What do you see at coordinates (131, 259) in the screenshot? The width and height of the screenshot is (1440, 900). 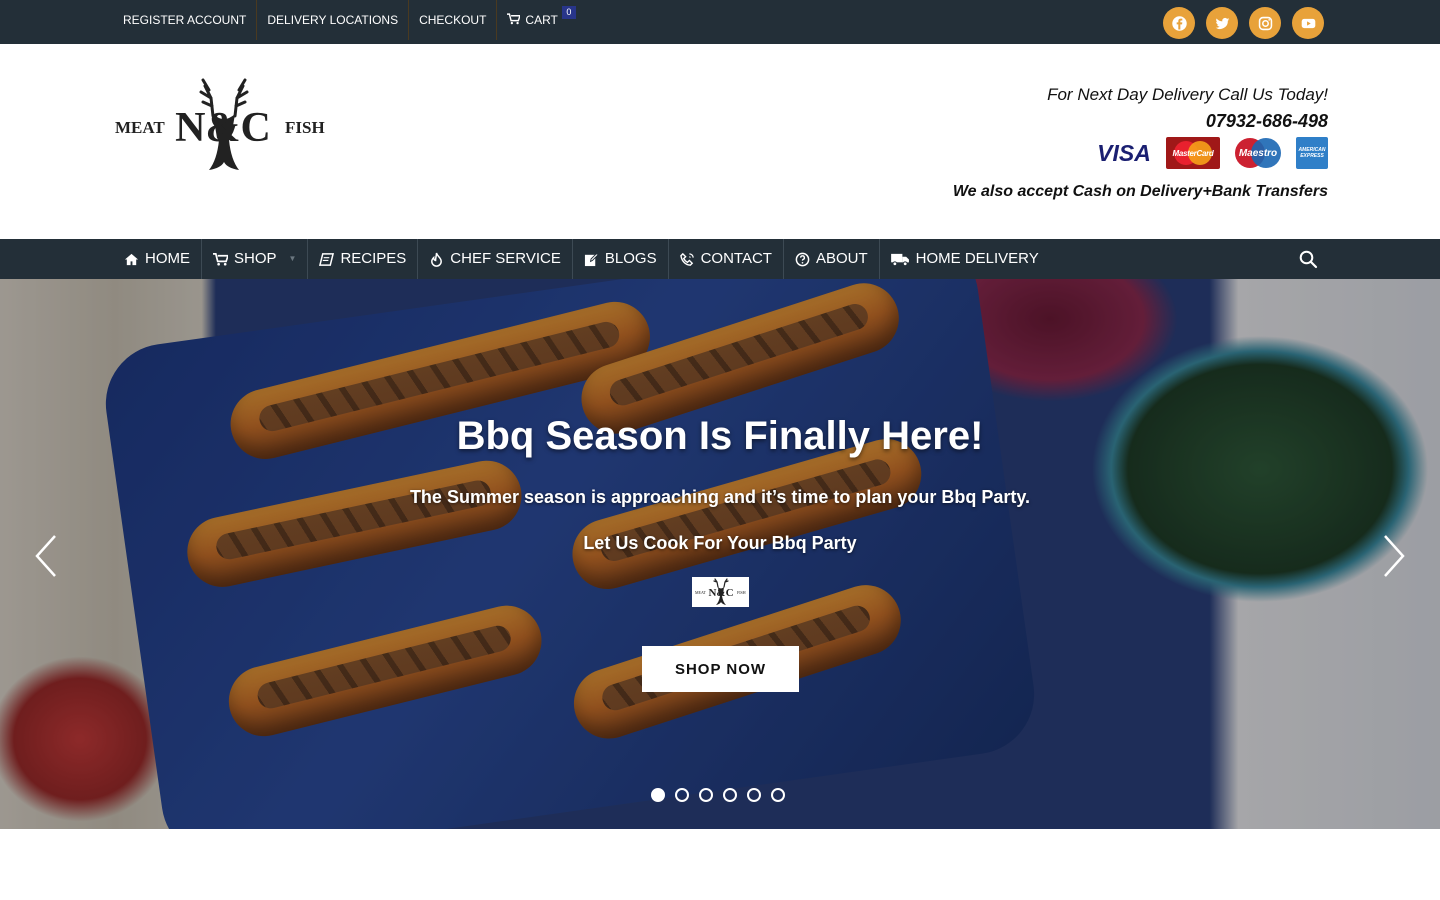 I see `home-icon` at bounding box center [131, 259].